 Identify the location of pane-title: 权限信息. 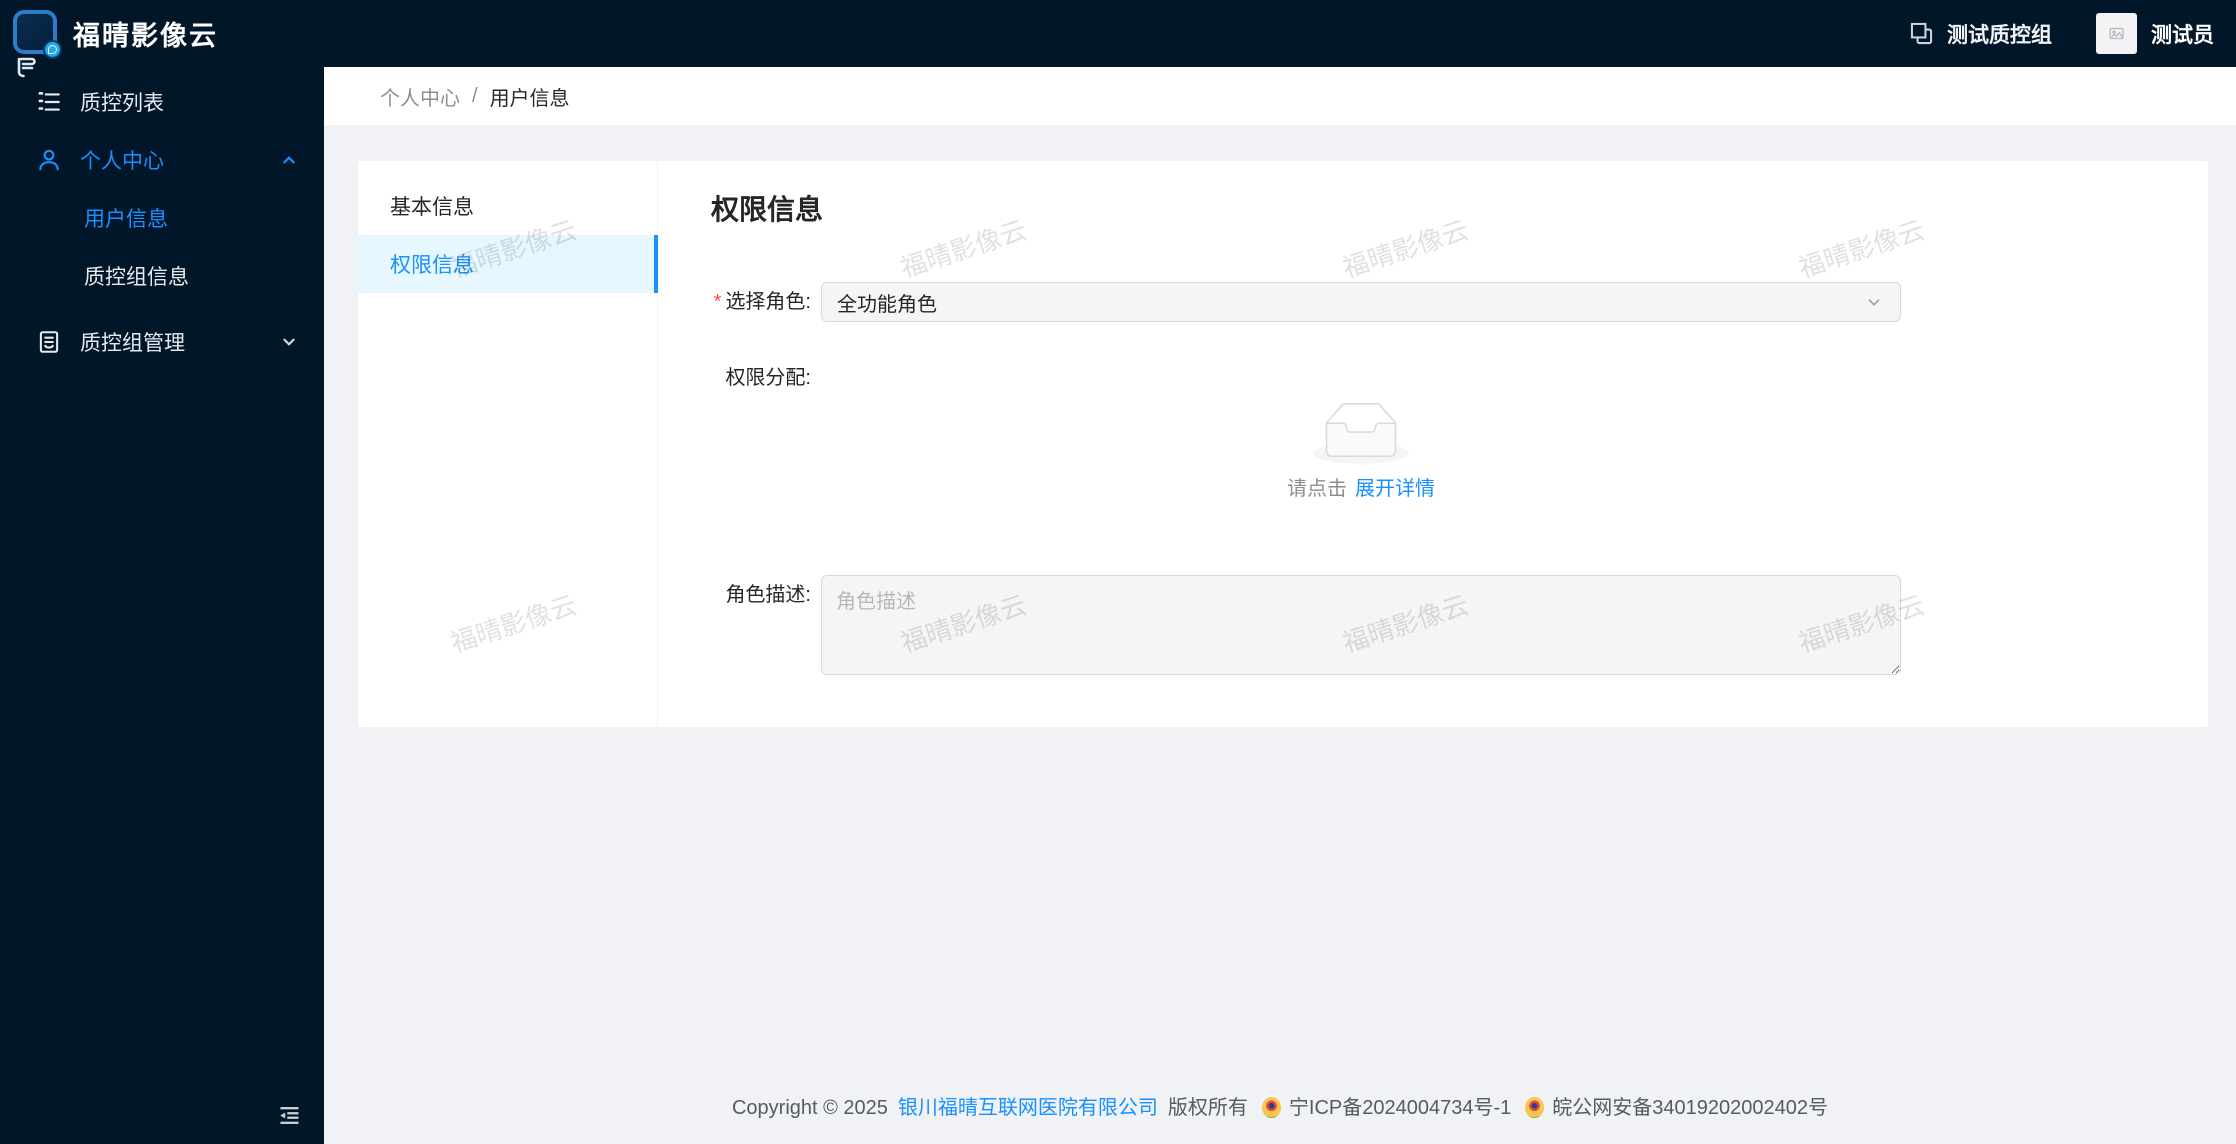
(767, 209).